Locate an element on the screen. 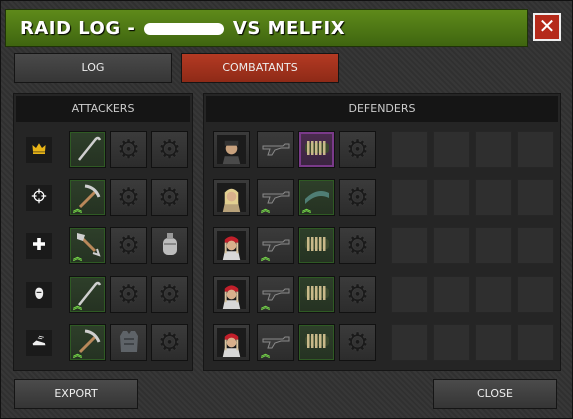 The width and height of the screenshot is (573, 419). tab-combatants-label: COMBATANTS is located at coordinates (260, 67).